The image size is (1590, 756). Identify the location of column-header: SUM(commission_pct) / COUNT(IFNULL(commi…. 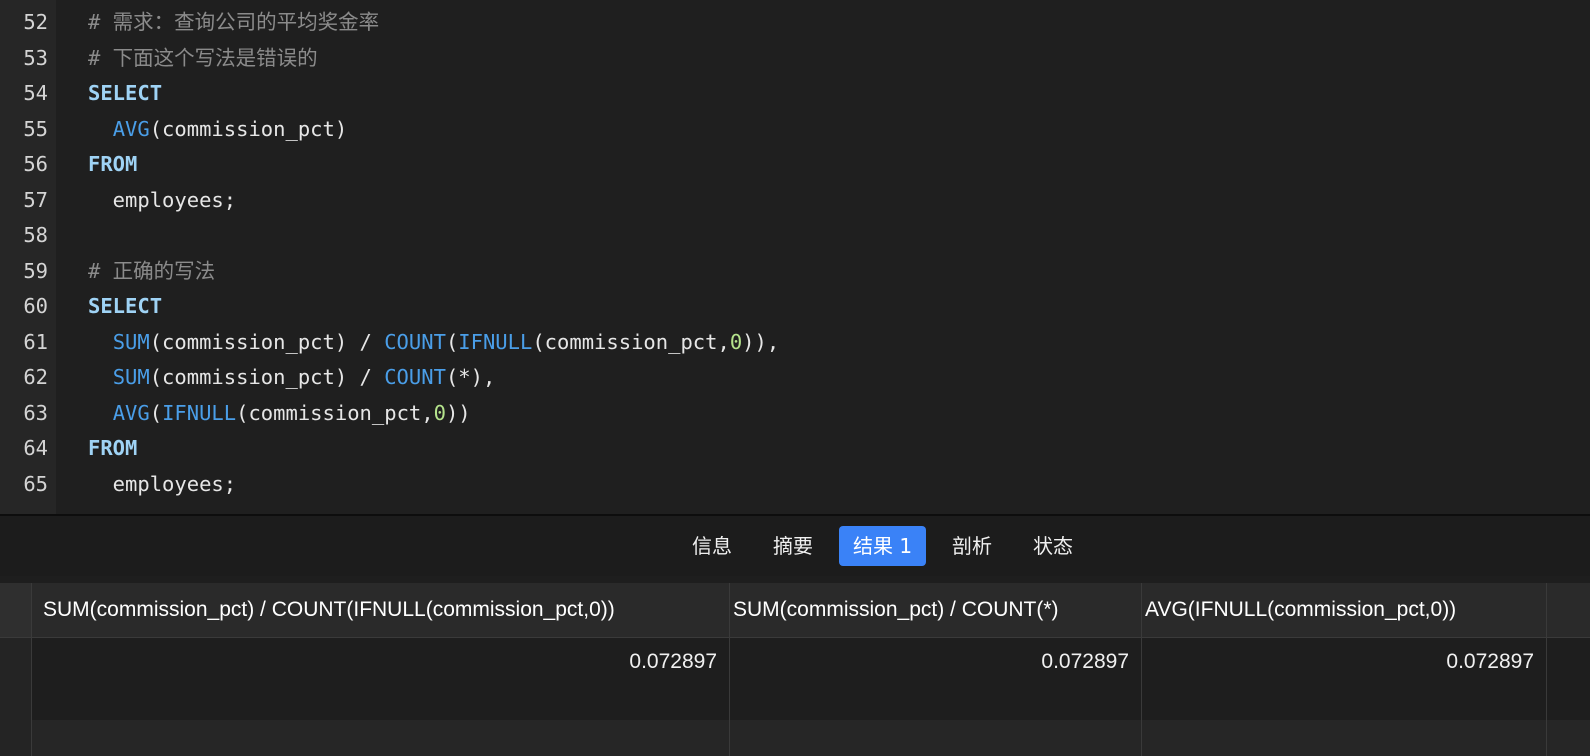
(380, 610).